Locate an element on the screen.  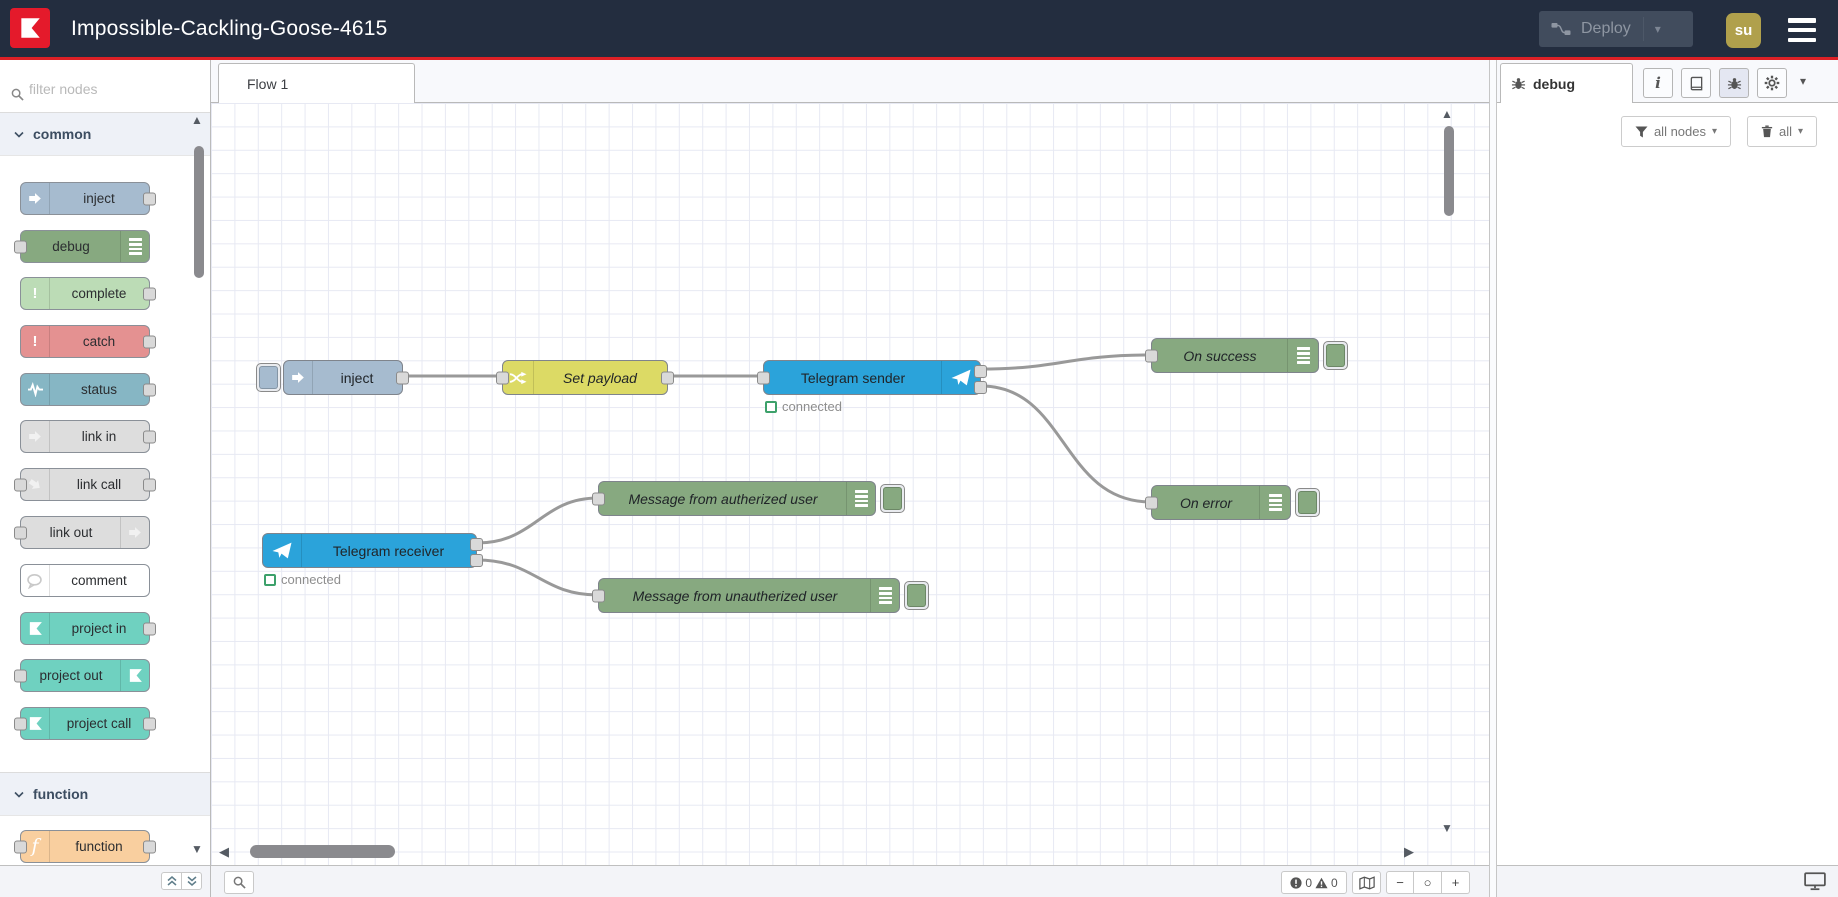
palette-node-function: f function is located at coordinates (85, 846).